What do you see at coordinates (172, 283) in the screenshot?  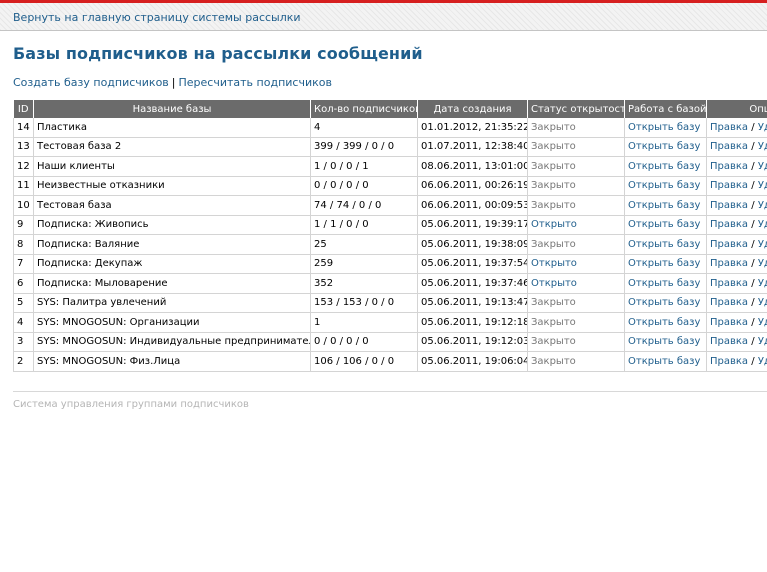 I see `cell-name: Подписка: Мыловарение` at bounding box center [172, 283].